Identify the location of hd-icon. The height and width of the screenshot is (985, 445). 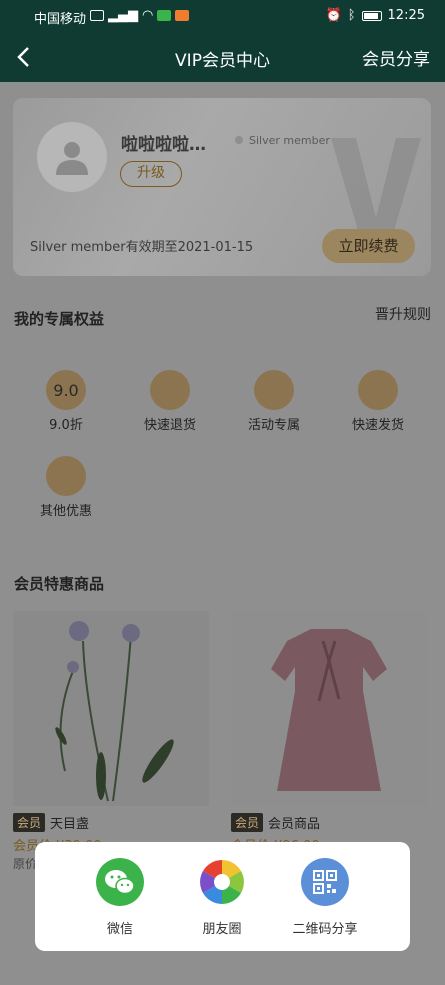
(97, 15).